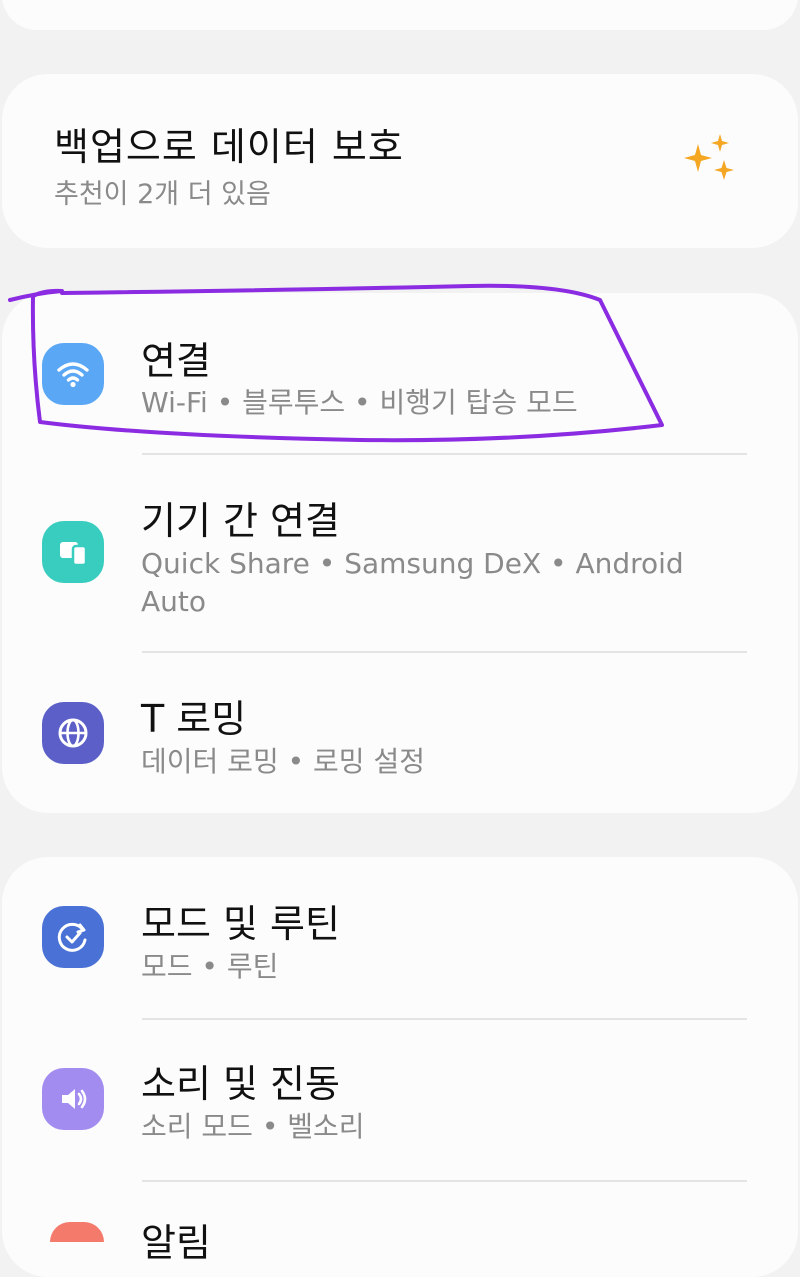 This screenshot has height=1277, width=800. Describe the element at coordinates (240, 521) in the screenshot. I see `settings-item-title: 기기 간 연결` at that location.